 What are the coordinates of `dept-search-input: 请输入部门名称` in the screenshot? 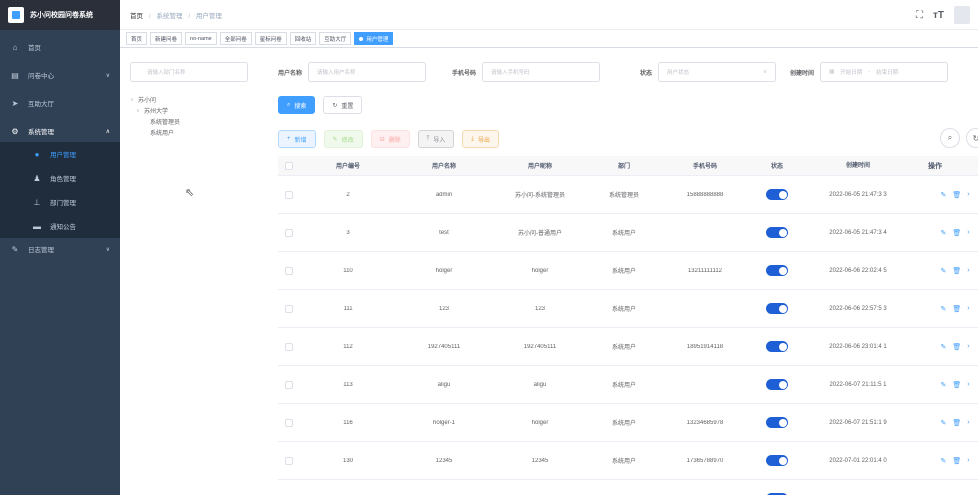 It's located at (189, 72).